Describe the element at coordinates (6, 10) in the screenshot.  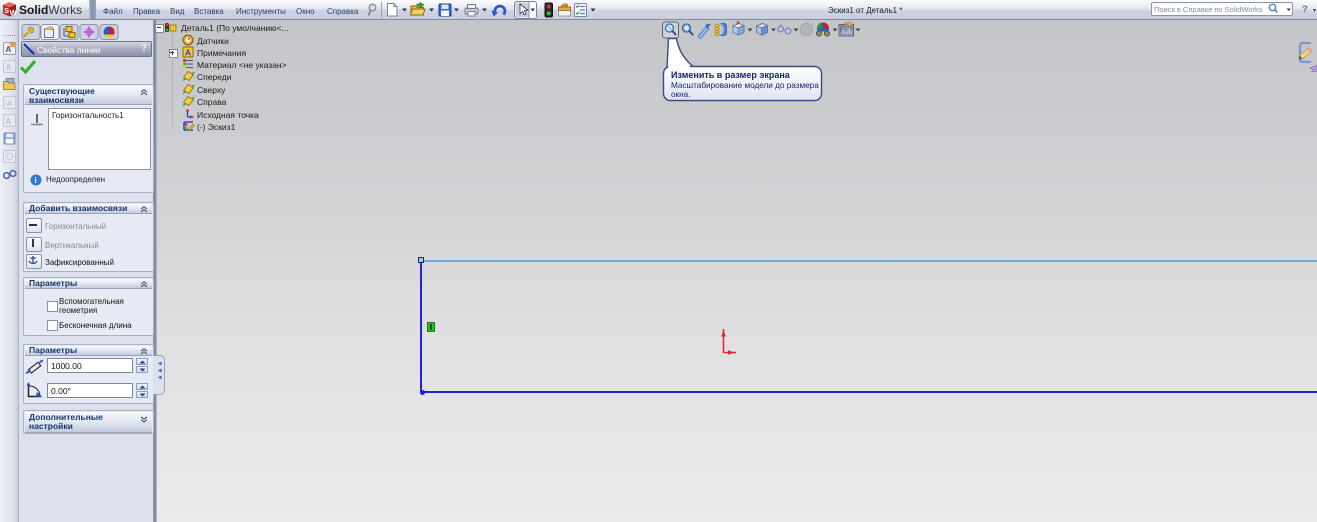
I see `svg-text: S` at that location.